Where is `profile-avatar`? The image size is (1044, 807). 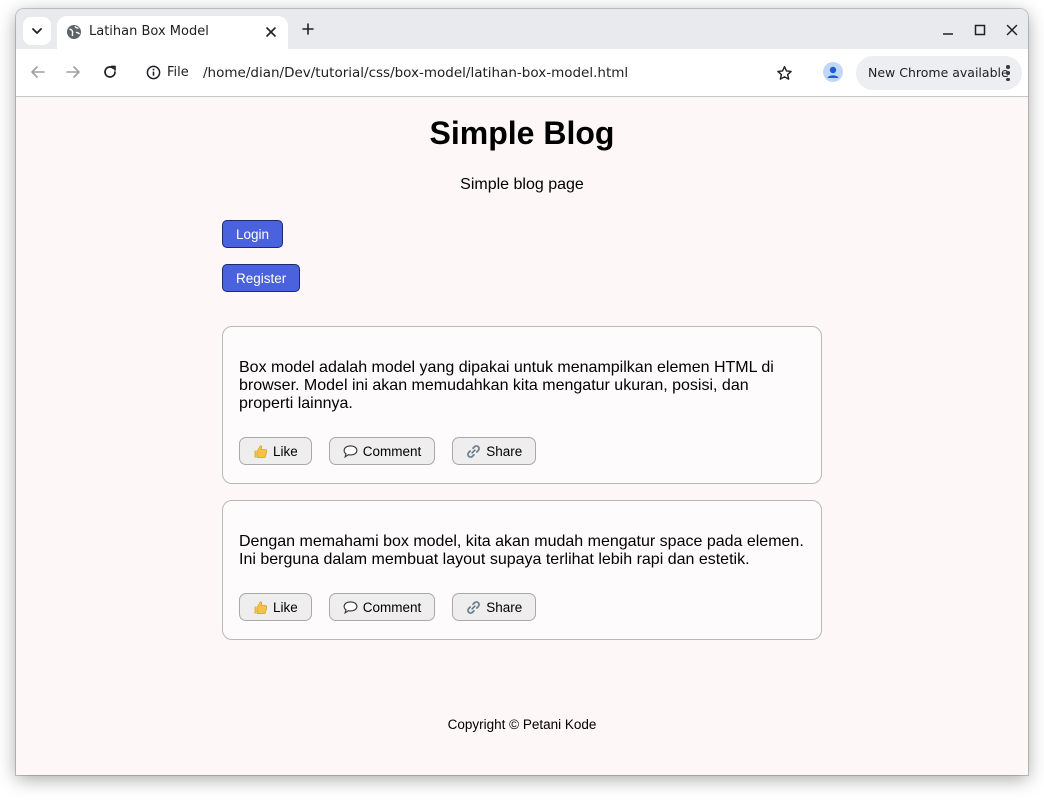 profile-avatar is located at coordinates (833, 72).